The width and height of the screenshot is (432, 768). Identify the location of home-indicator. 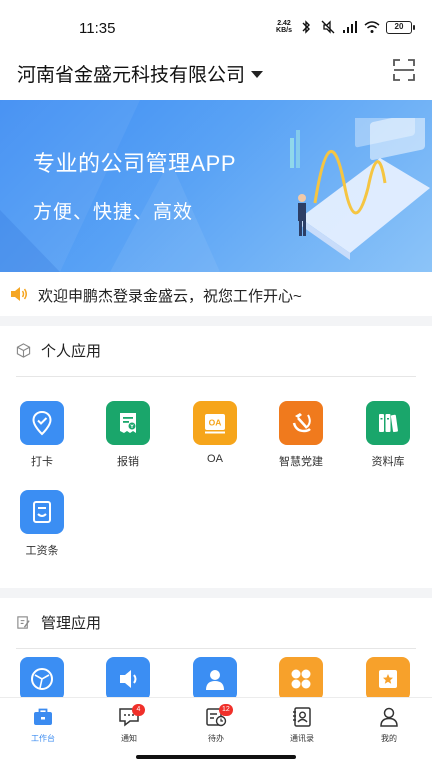
(216, 757).